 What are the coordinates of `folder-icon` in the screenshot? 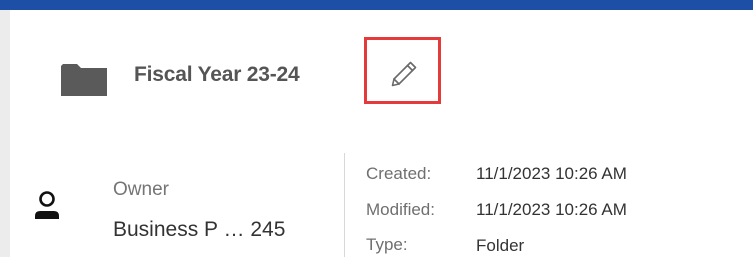 It's located at (84, 79).